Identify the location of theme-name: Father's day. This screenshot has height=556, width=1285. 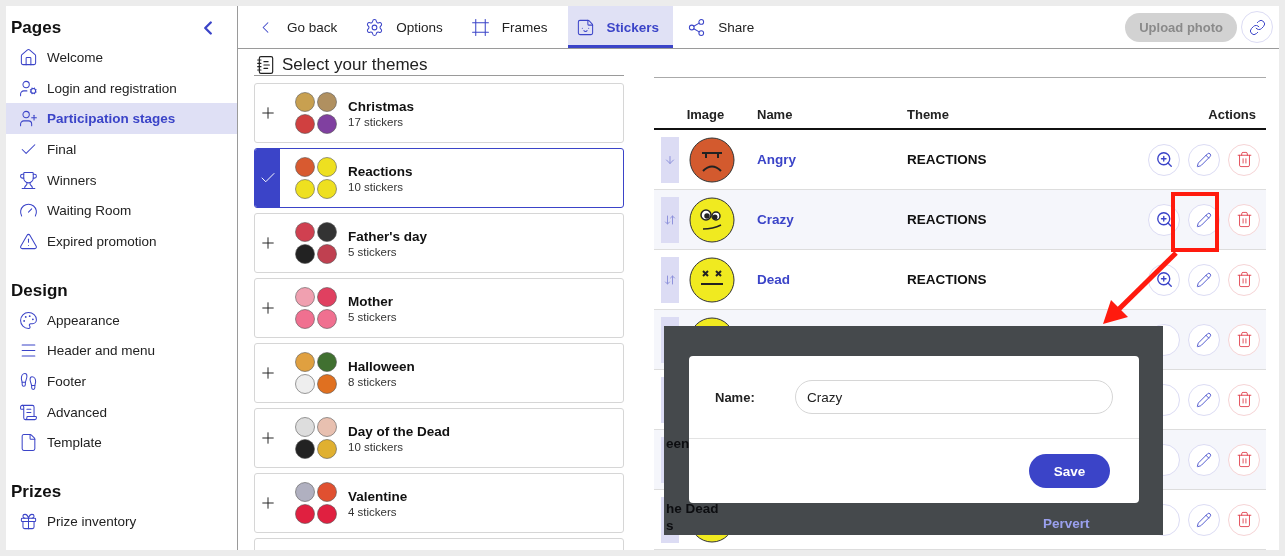
(387, 236).